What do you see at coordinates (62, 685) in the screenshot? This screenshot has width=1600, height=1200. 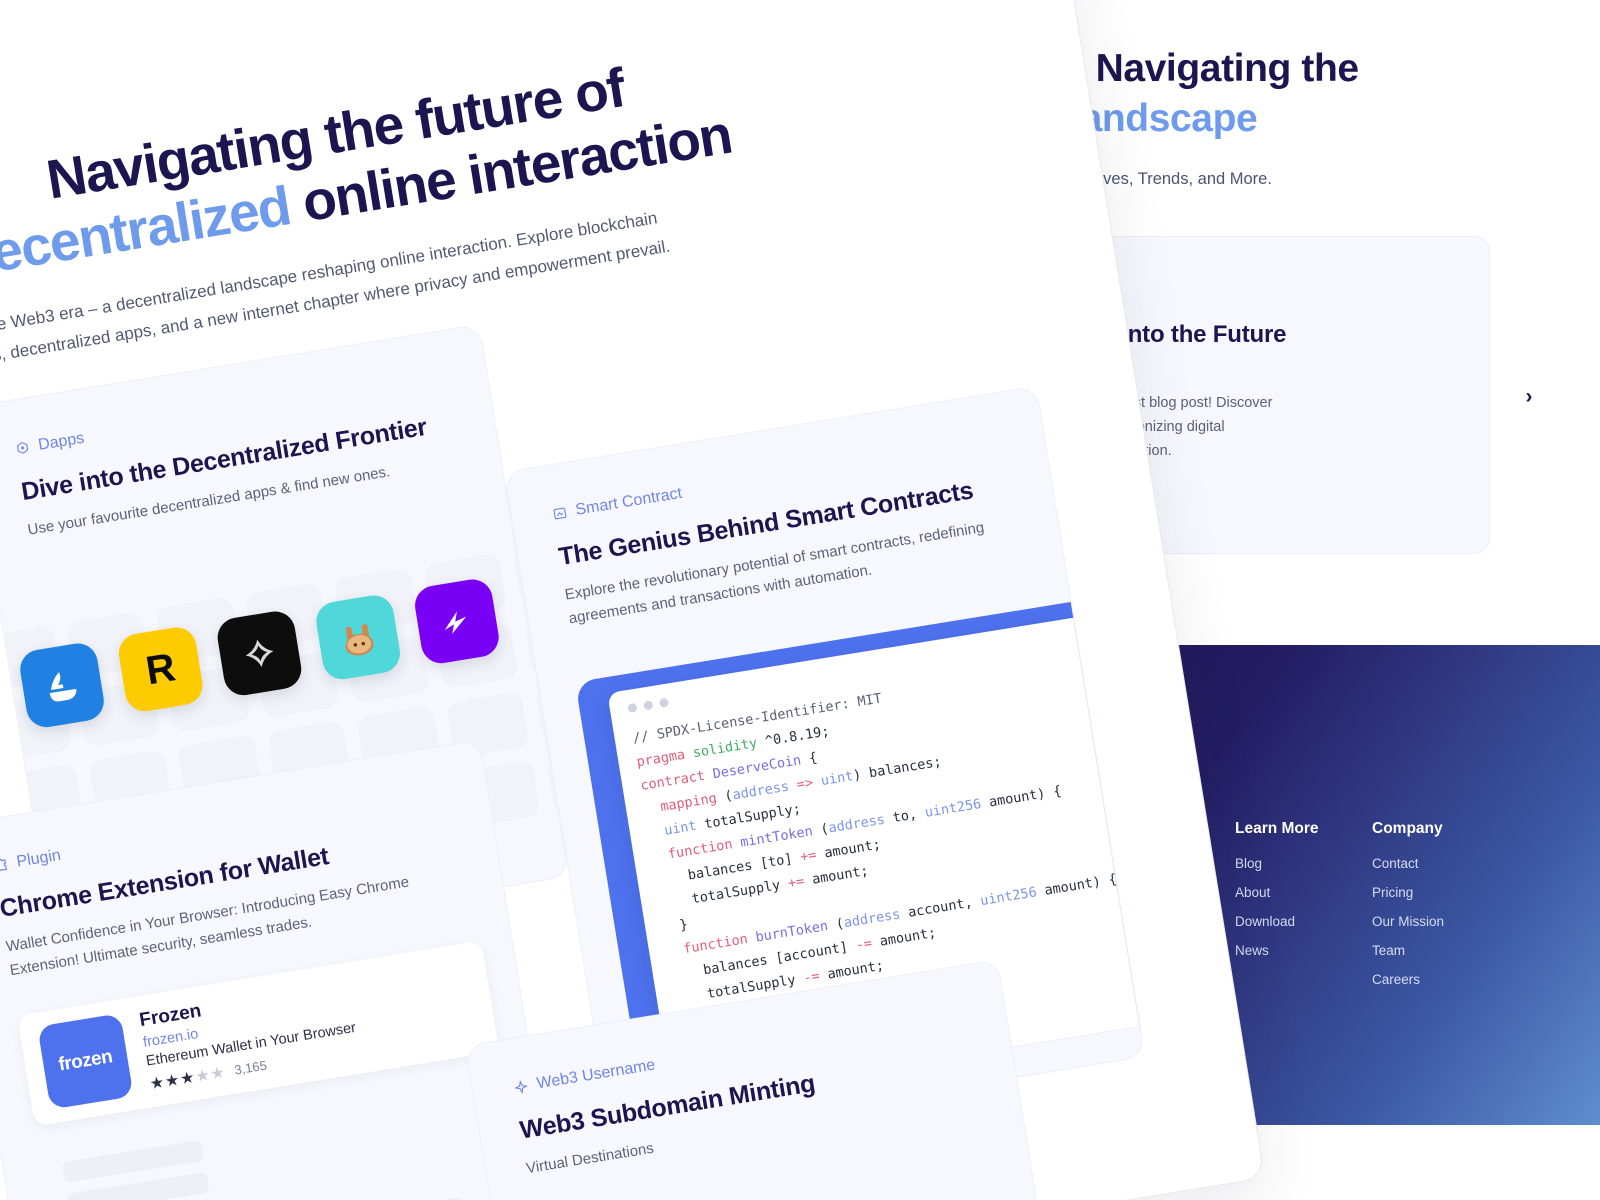 I see `opensea-icon` at bounding box center [62, 685].